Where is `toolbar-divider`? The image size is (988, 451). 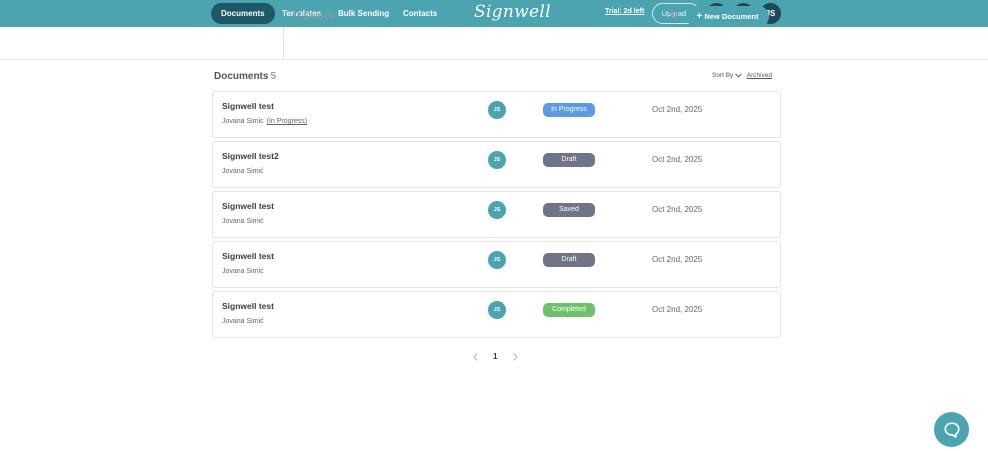 toolbar-divider is located at coordinates (283, 43).